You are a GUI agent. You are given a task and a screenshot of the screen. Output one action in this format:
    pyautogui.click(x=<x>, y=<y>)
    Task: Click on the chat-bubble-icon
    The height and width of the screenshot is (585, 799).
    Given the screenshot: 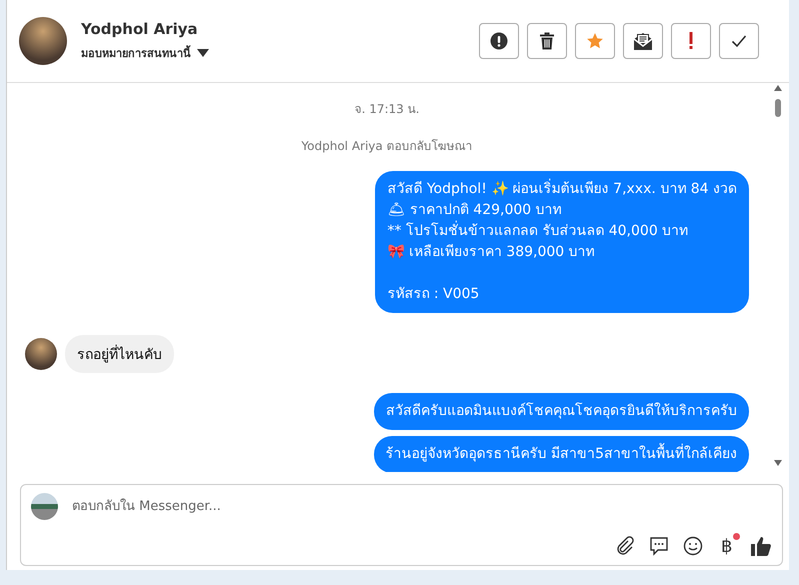 What is the action you would take?
    pyautogui.click(x=659, y=546)
    